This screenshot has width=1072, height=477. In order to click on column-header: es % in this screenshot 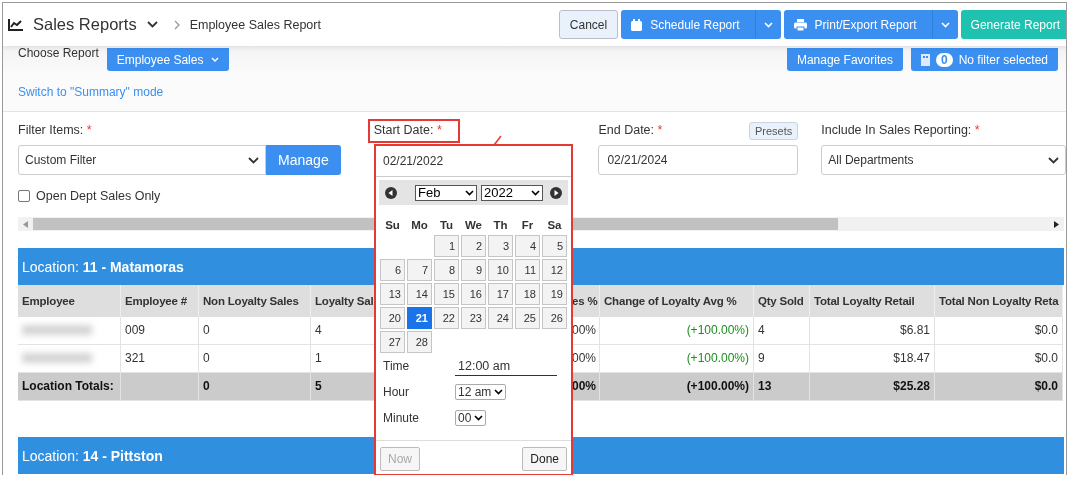, I will do `click(585, 301)`.